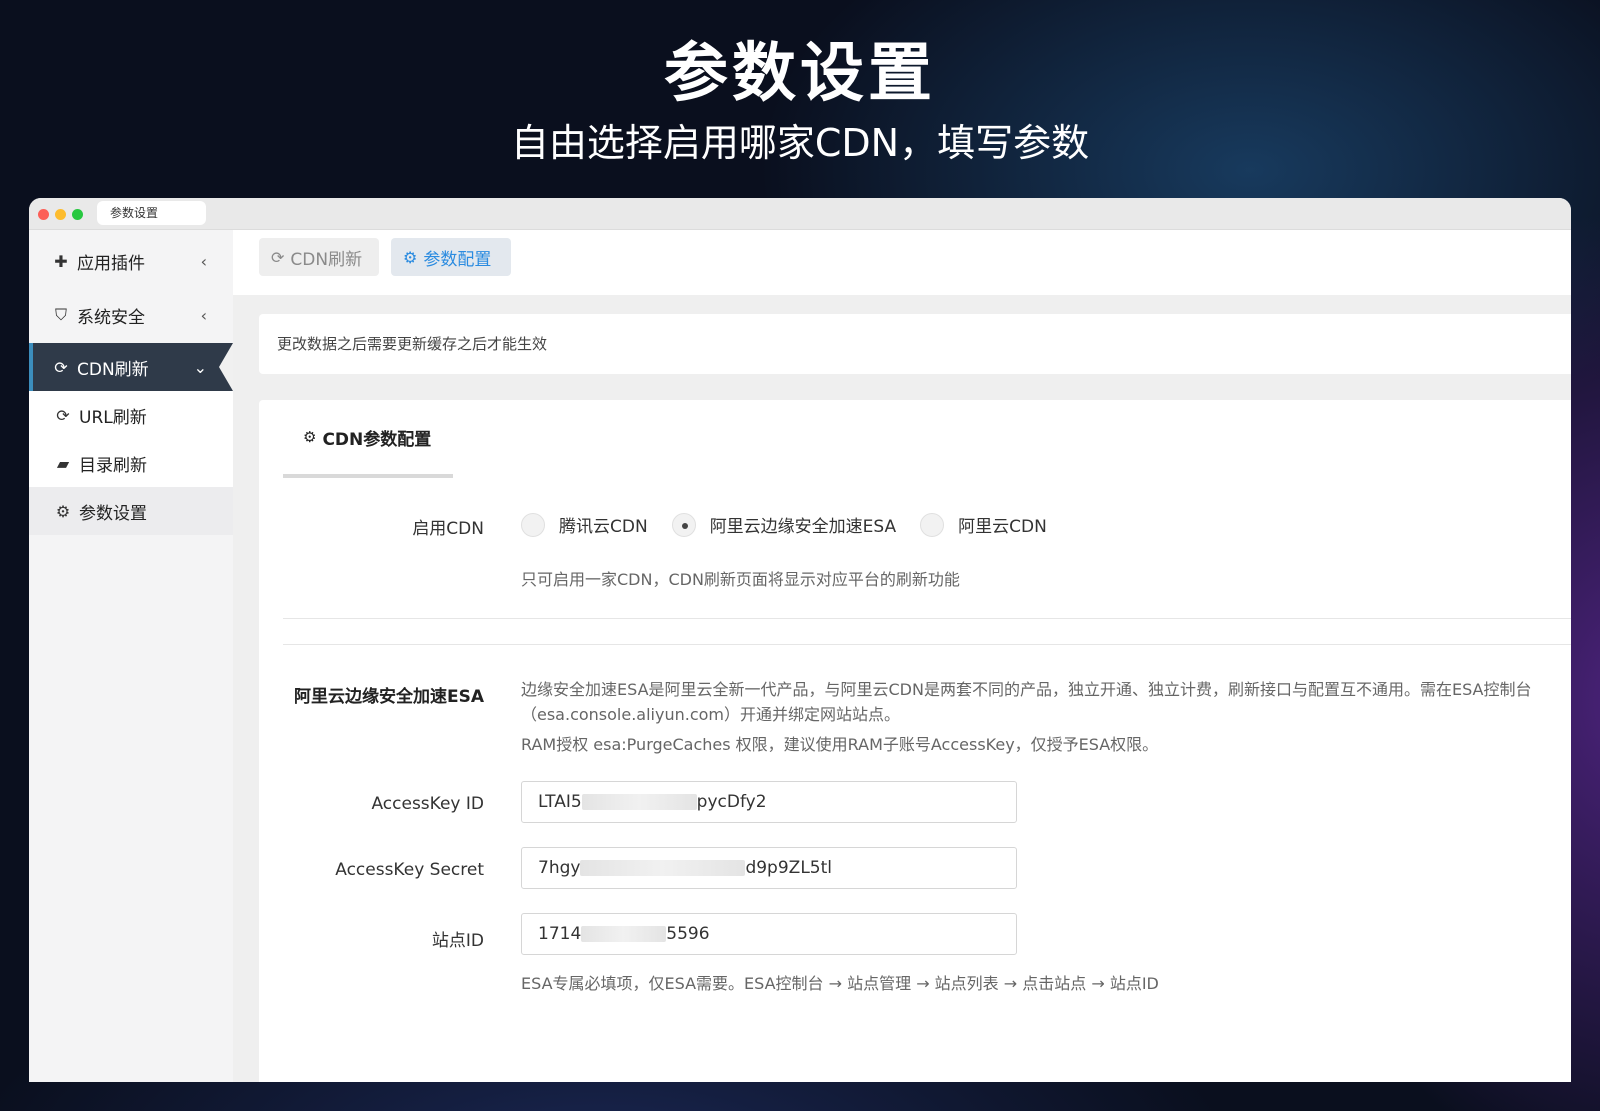 The height and width of the screenshot is (1111, 1600). What do you see at coordinates (915, 344) in the screenshot?
I see `cache-notice: 更改数据之后需要更新缓存之后才能生效` at bounding box center [915, 344].